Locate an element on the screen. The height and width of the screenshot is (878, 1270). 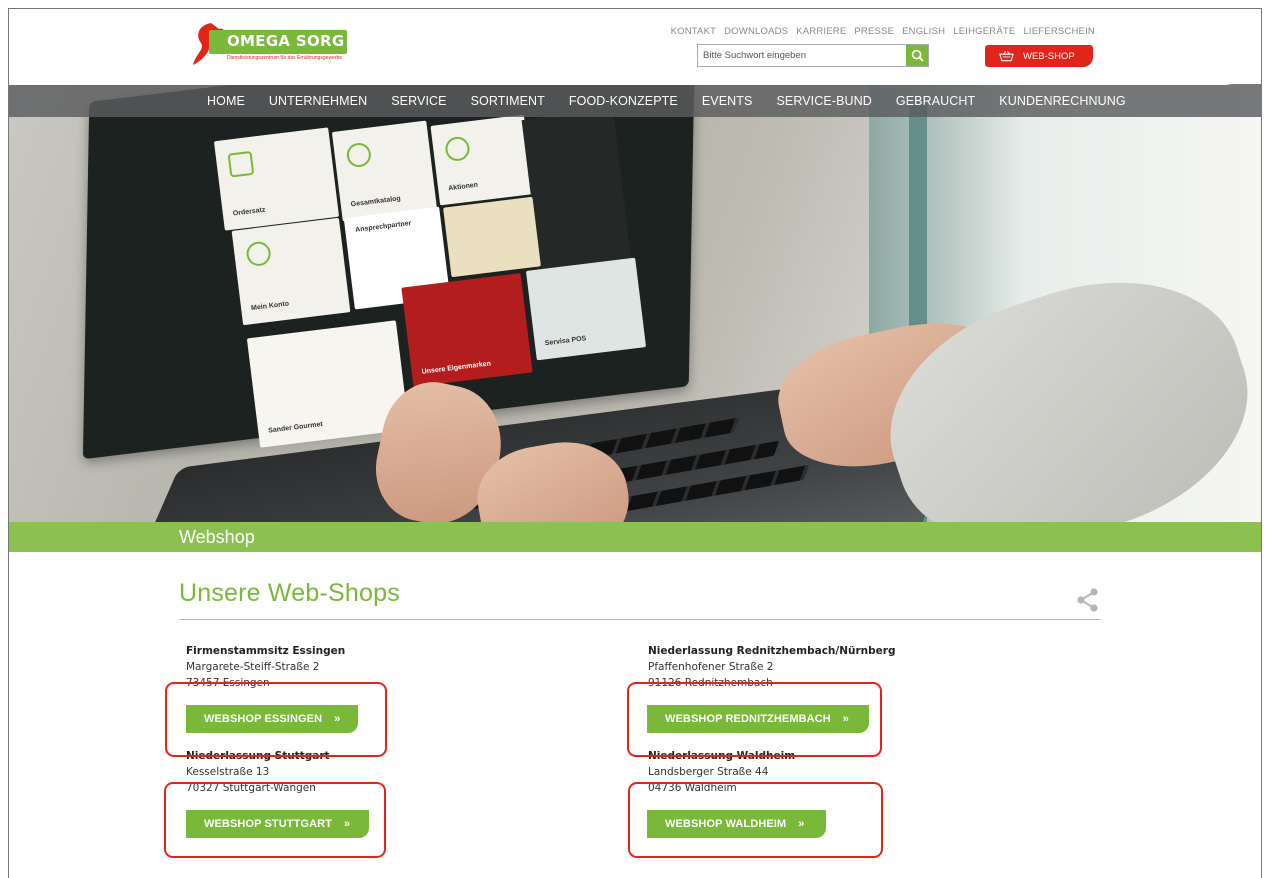
tile-label: Aktionen is located at coordinates (463, 187).